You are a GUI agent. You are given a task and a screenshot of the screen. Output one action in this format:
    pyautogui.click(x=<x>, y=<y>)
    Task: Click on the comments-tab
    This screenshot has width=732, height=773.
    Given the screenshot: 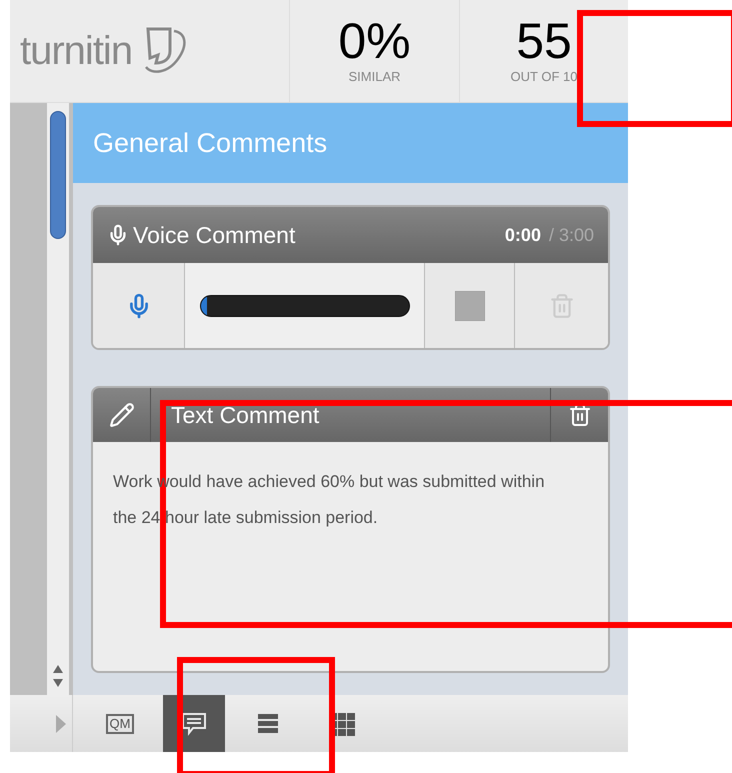 What is the action you would take?
    pyautogui.click(x=194, y=723)
    